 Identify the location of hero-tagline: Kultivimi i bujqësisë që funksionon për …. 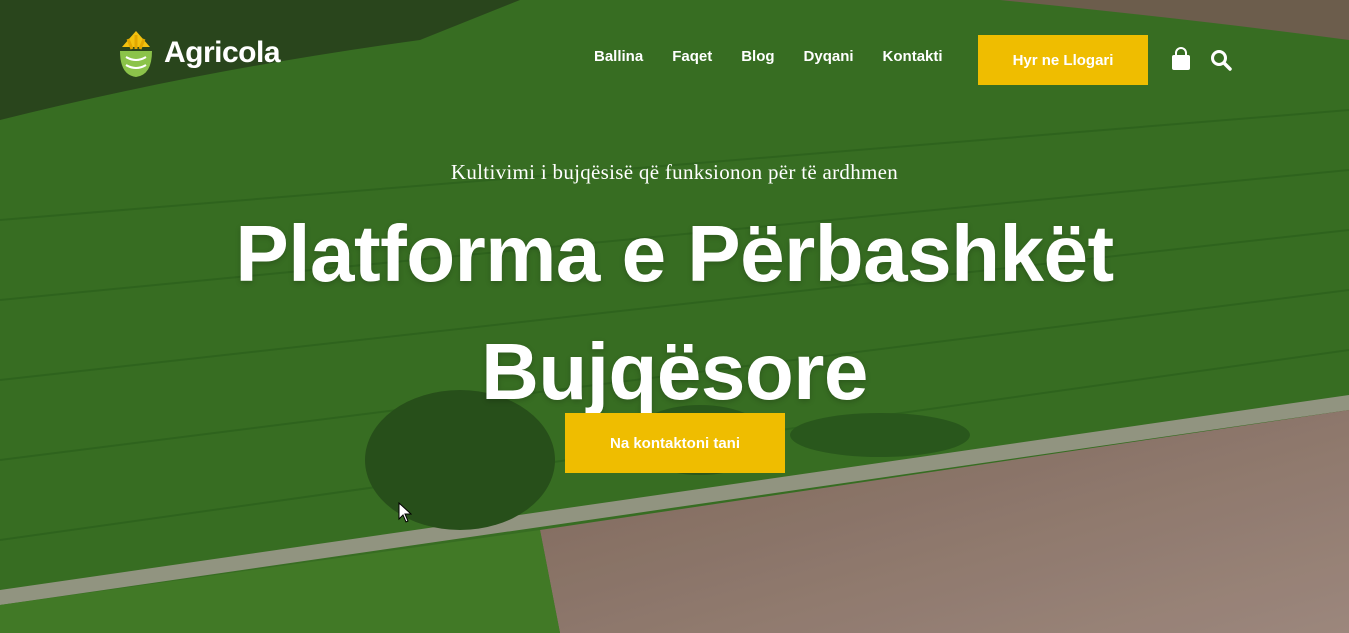
(674, 172).